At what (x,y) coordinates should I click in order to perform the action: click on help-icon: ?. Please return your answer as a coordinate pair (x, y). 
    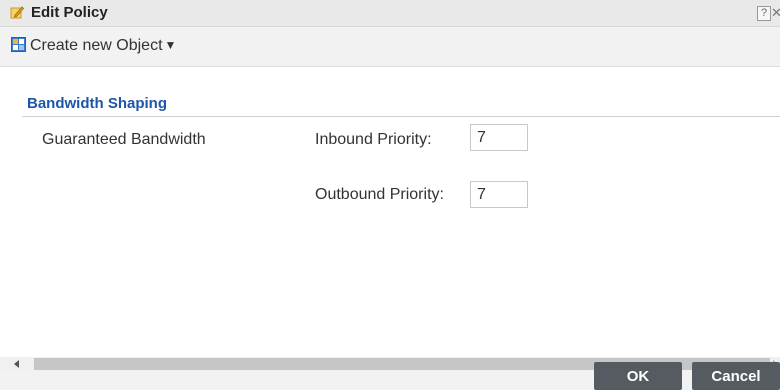
    Looking at the image, I should click on (764, 13).